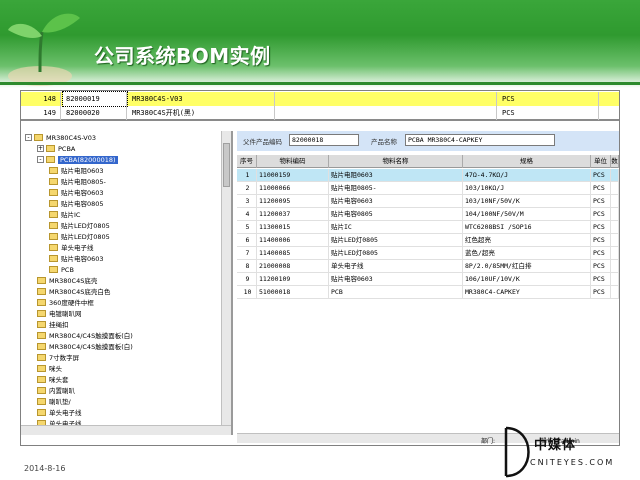 The height and width of the screenshot is (480, 640). What do you see at coordinates (53, 380) in the screenshot?
I see `tree-item: 咪头套` at bounding box center [53, 380].